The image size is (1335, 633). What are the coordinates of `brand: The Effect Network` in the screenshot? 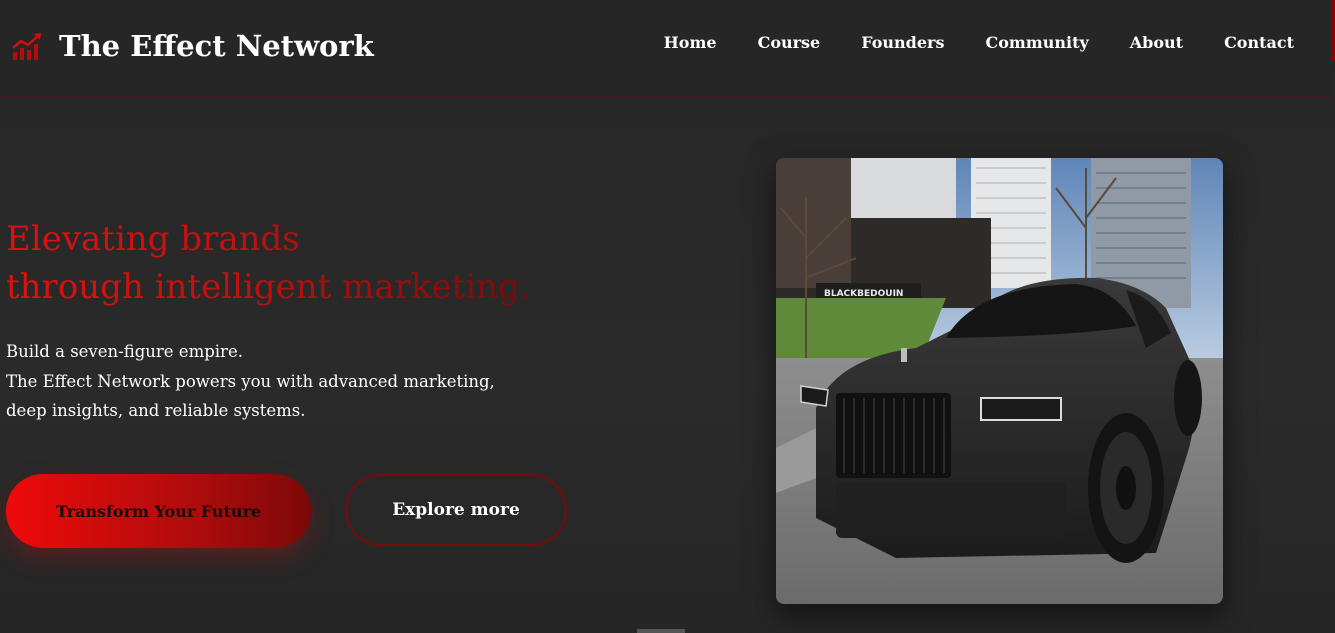 It's located at (192, 46).